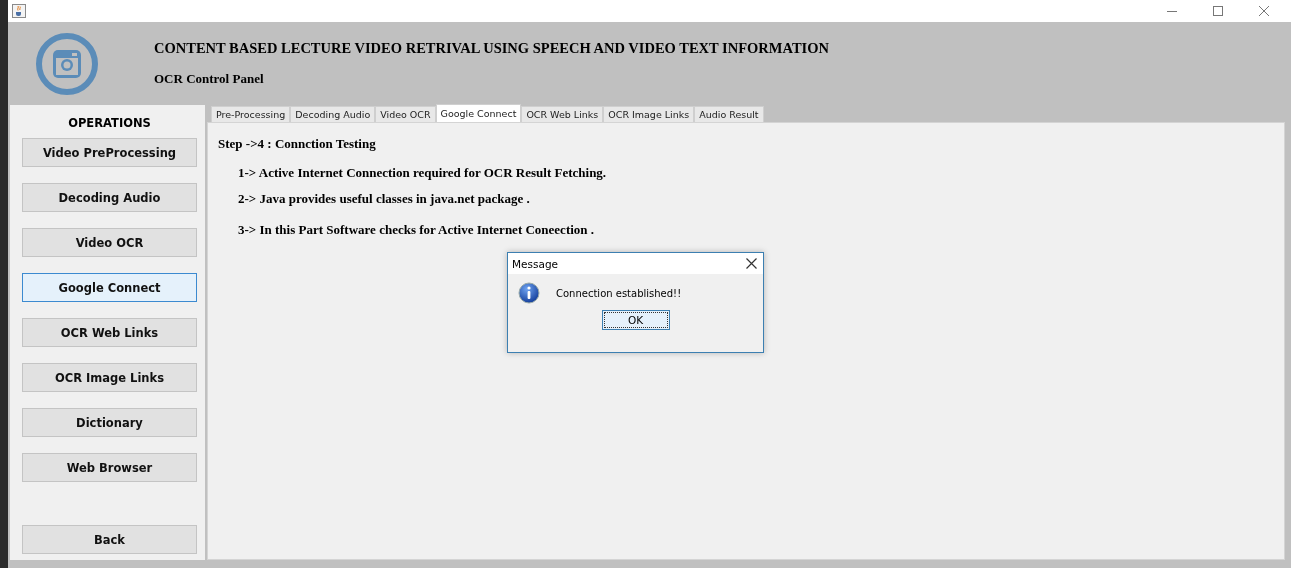 The width and height of the screenshot is (1291, 568). Describe the element at coordinates (729, 114) in the screenshot. I see `tab: Audio Result` at that location.